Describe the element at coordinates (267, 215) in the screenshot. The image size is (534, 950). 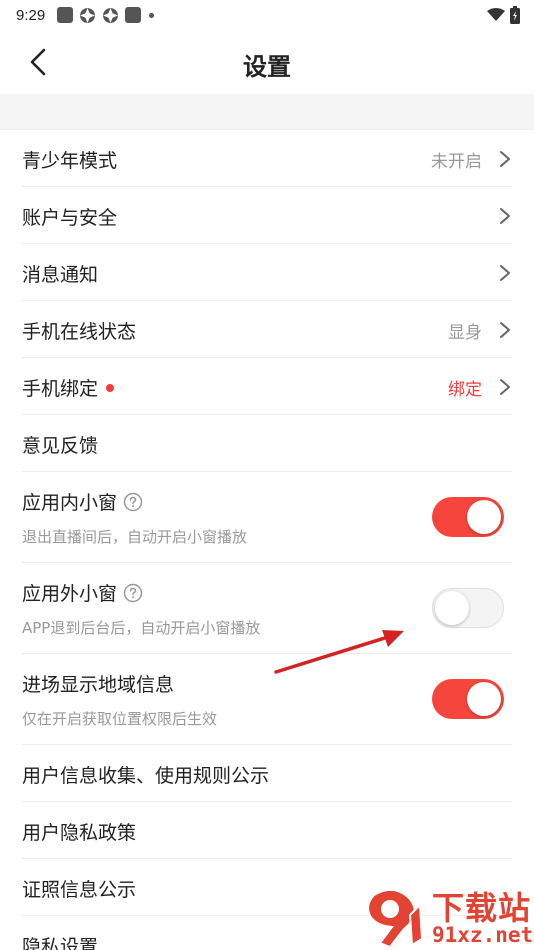
I see `row-account-security: 账户与安全` at that location.